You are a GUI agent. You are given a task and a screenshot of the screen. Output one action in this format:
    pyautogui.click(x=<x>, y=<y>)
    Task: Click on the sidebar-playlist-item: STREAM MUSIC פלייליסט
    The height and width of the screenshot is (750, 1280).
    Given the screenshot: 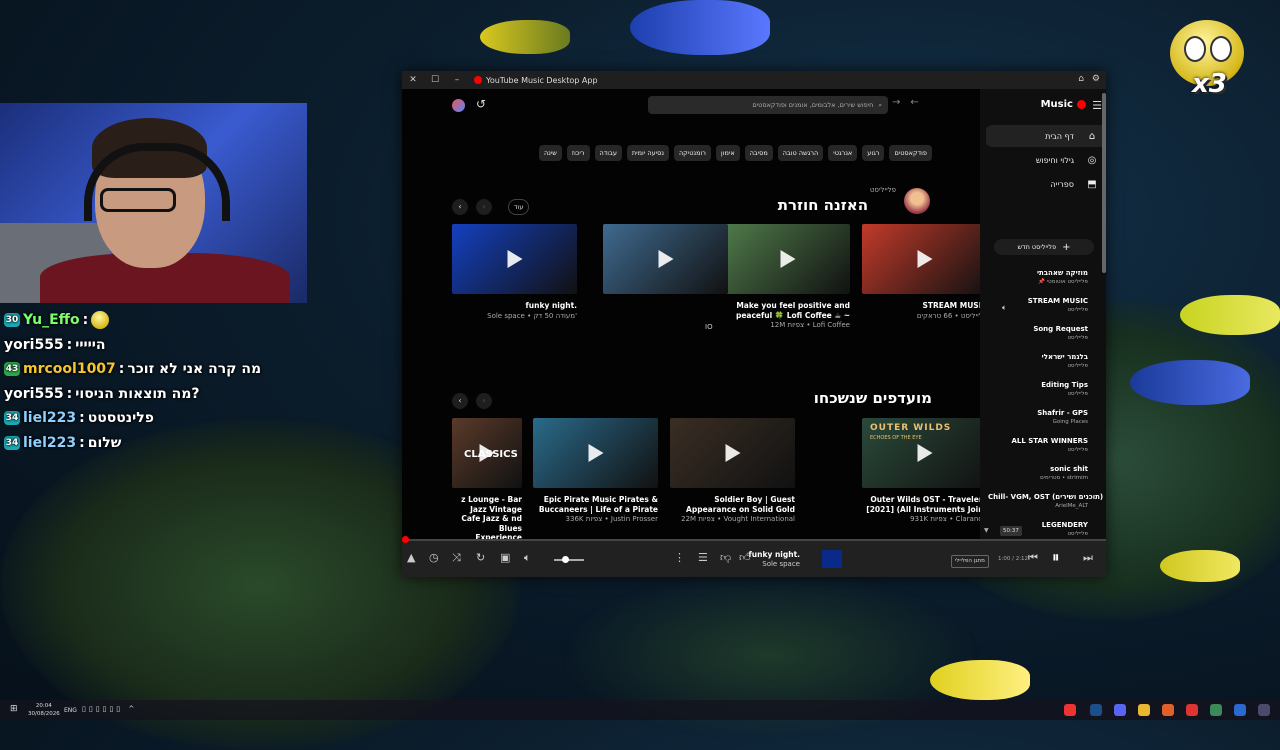 What is the action you would take?
    pyautogui.click(x=1038, y=305)
    